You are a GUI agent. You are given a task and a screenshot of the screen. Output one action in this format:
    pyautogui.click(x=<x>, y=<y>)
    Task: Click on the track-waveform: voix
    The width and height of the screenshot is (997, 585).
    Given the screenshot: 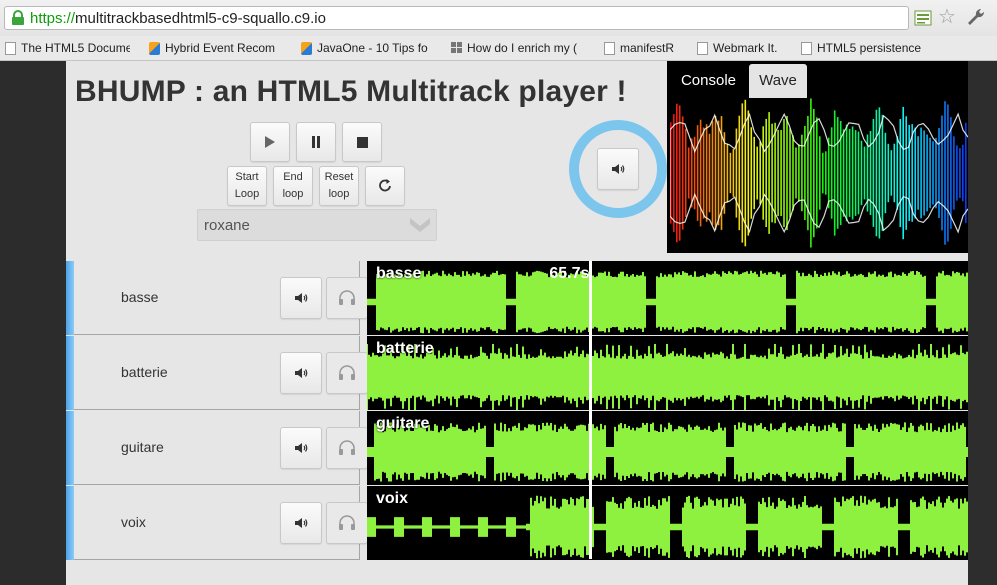 What is the action you would take?
    pyautogui.click(x=667, y=523)
    